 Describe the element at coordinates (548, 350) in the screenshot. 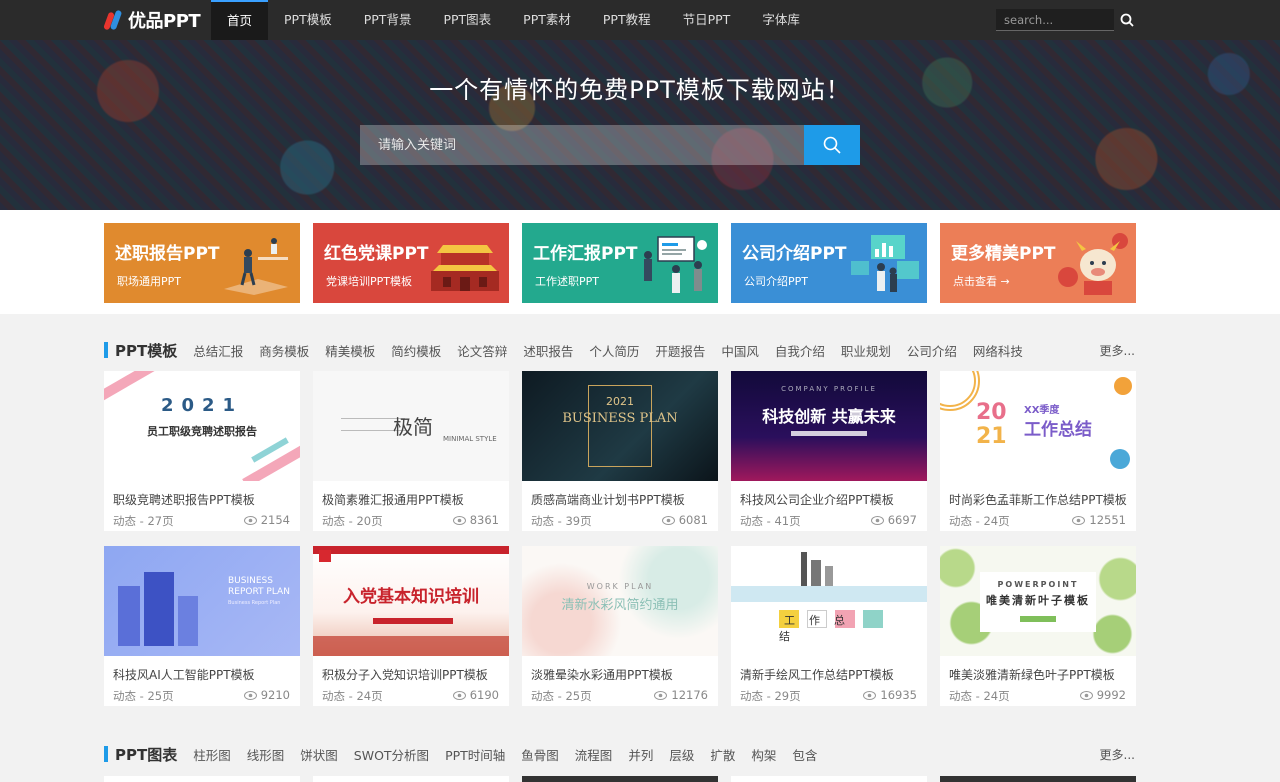

I see `tag-report: 述职报告` at that location.